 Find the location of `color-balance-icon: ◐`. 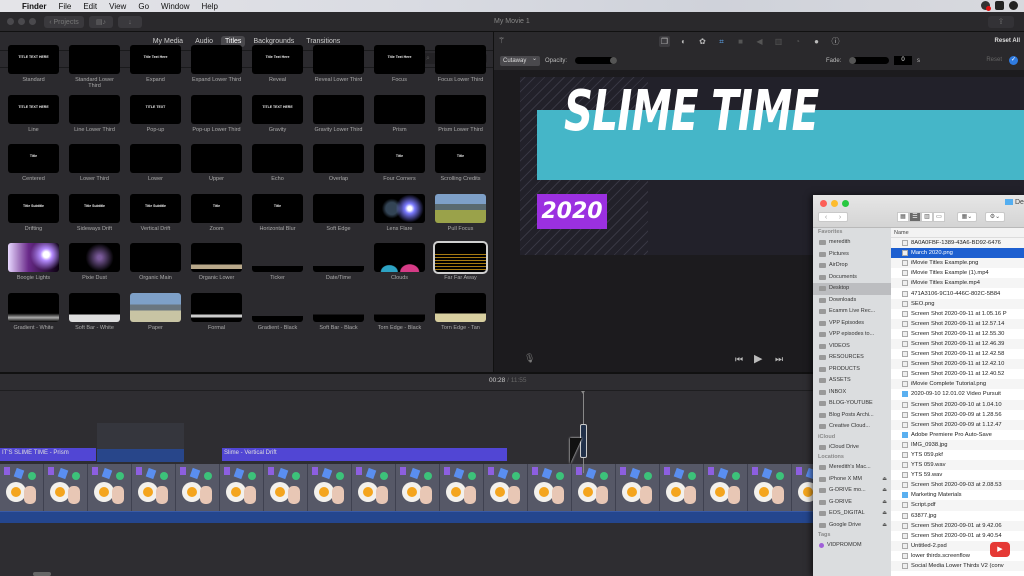

color-balance-icon: ◐ is located at coordinates (683, 41).